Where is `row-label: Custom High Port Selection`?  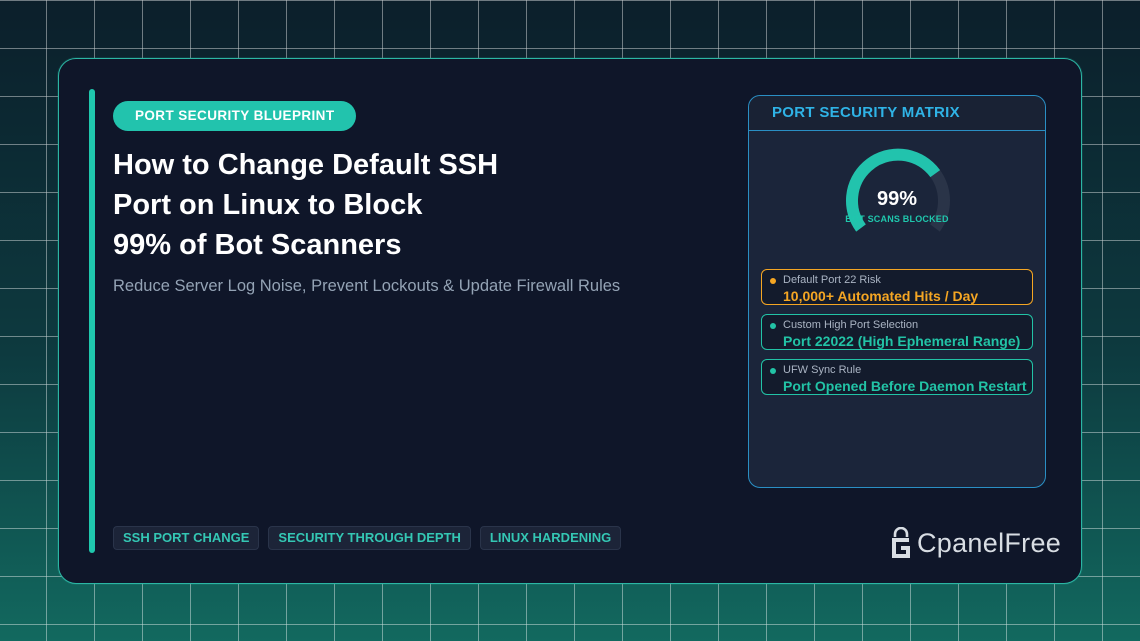
row-label: Custom High Port Selection is located at coordinates (851, 325).